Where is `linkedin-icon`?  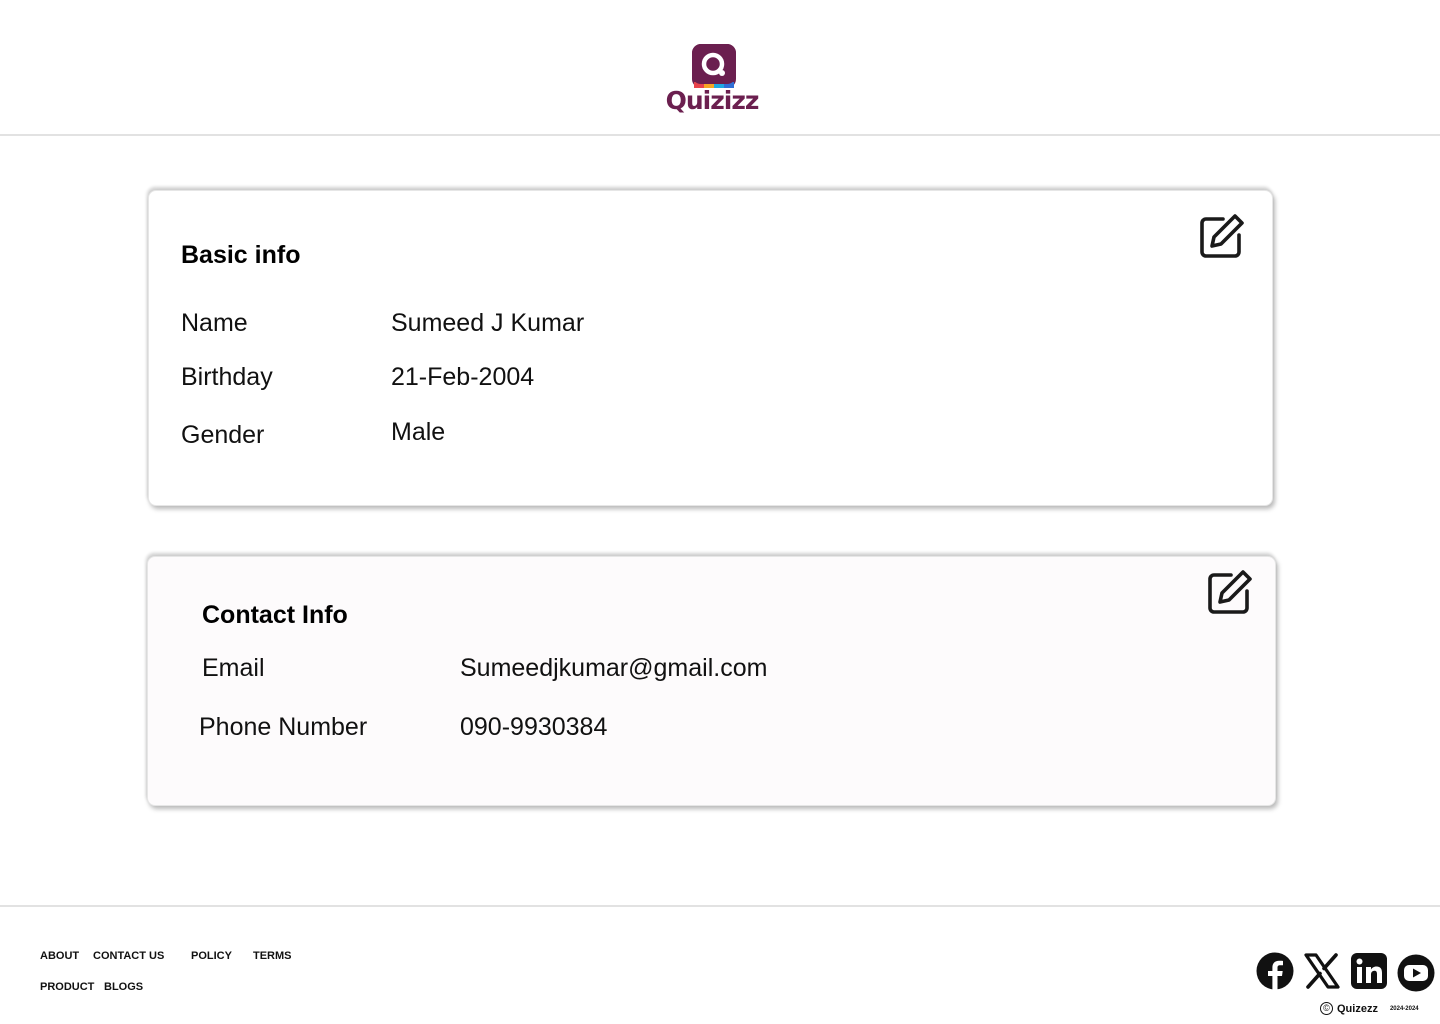 linkedin-icon is located at coordinates (1369, 971).